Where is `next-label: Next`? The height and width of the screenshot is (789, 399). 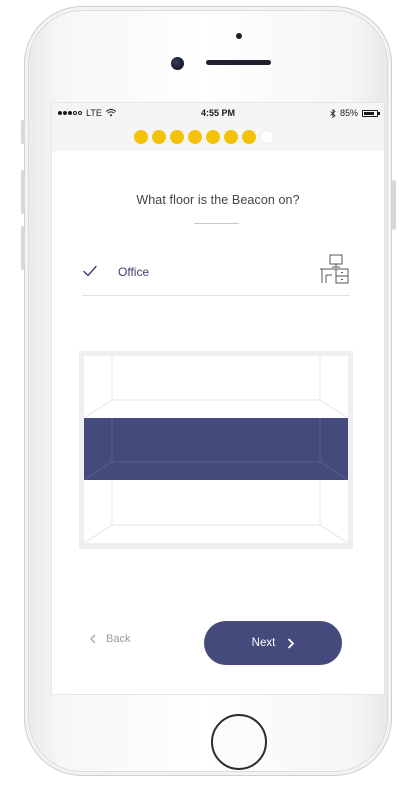 next-label: Next is located at coordinates (263, 643).